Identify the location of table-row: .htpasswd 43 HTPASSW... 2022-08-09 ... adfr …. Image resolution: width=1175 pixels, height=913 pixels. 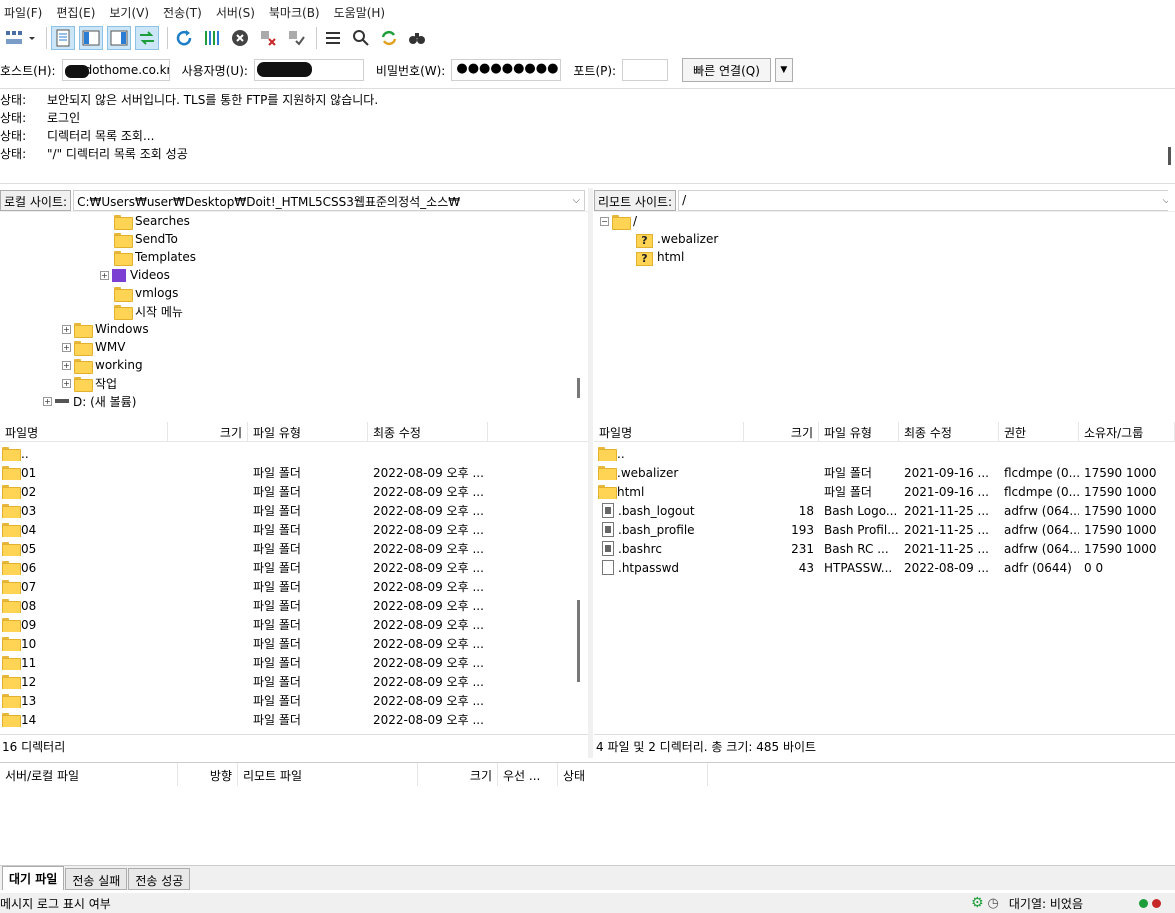
(884, 567).